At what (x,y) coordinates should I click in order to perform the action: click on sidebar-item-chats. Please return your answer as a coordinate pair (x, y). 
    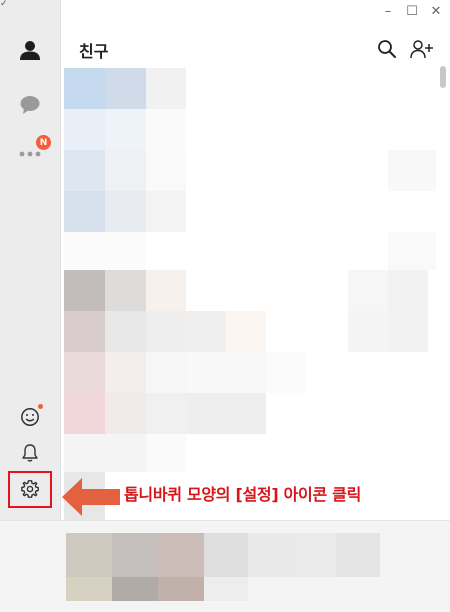
    Looking at the image, I should click on (30, 105).